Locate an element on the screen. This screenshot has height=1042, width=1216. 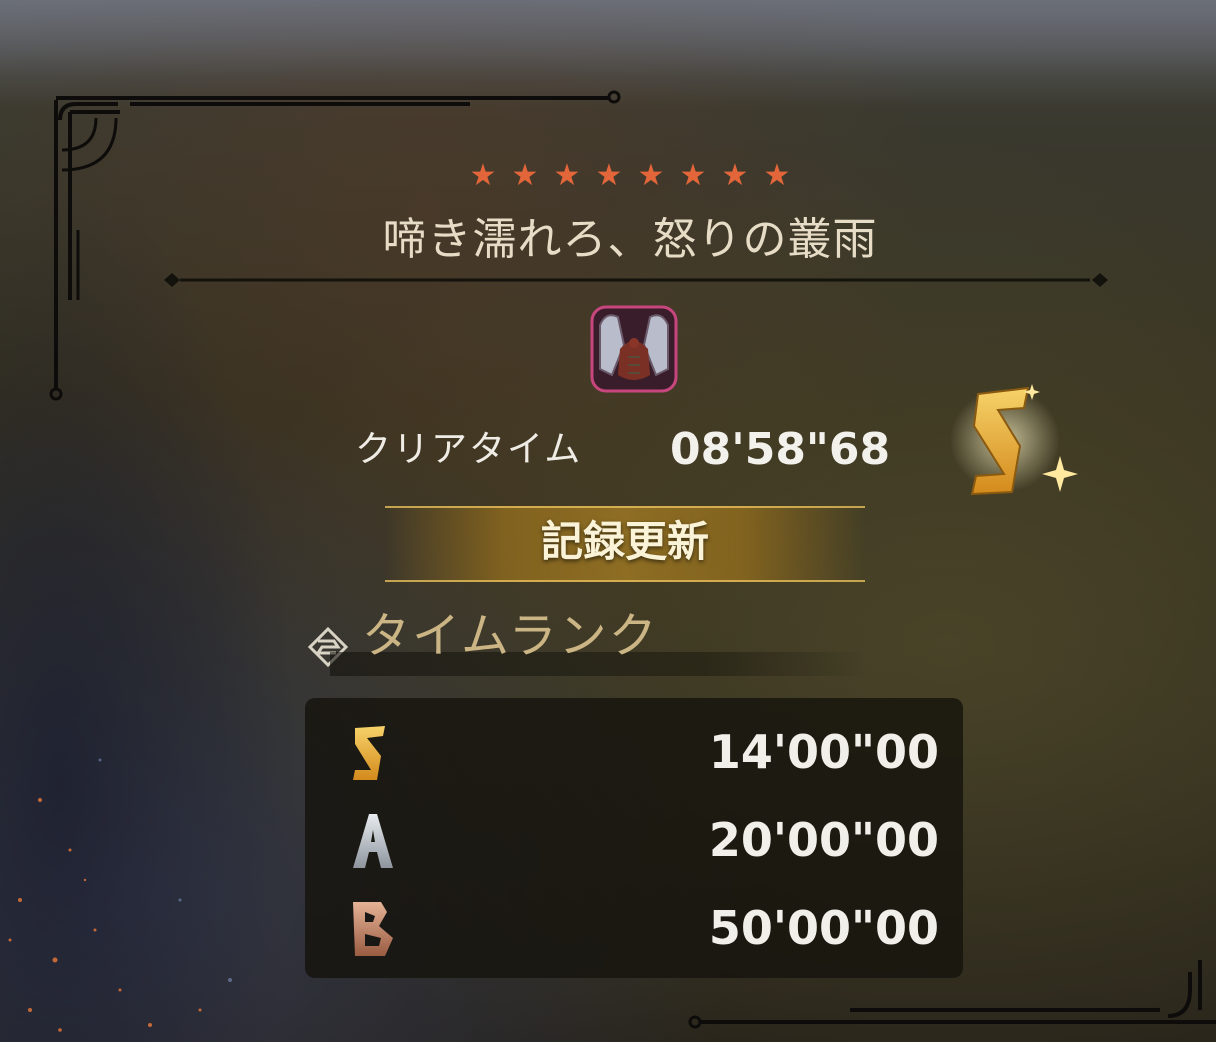
rank-row-a: 20'00"00 is located at coordinates (634, 839).